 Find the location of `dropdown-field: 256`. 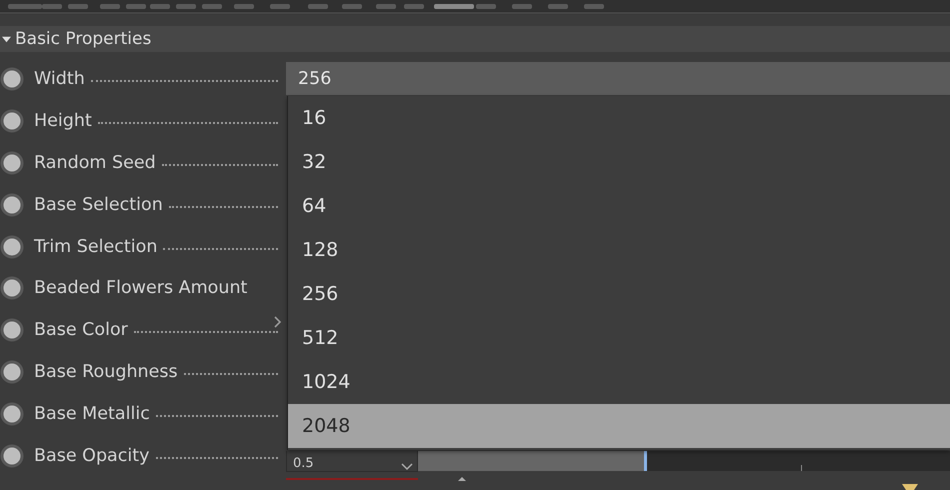

dropdown-field: 256 is located at coordinates (618, 79).